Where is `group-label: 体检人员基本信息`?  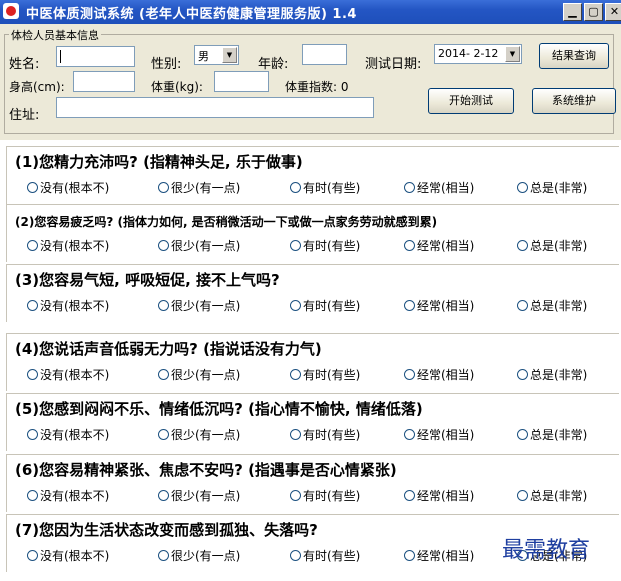 group-label: 体检人员基本信息 is located at coordinates (55, 35).